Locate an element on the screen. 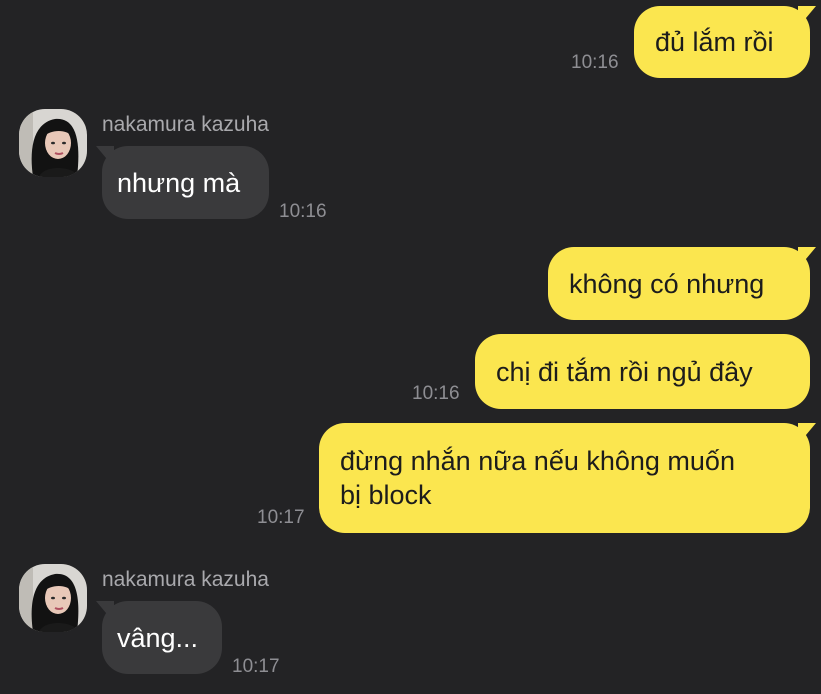  message-text: đủ lắm rồi is located at coordinates (714, 42).